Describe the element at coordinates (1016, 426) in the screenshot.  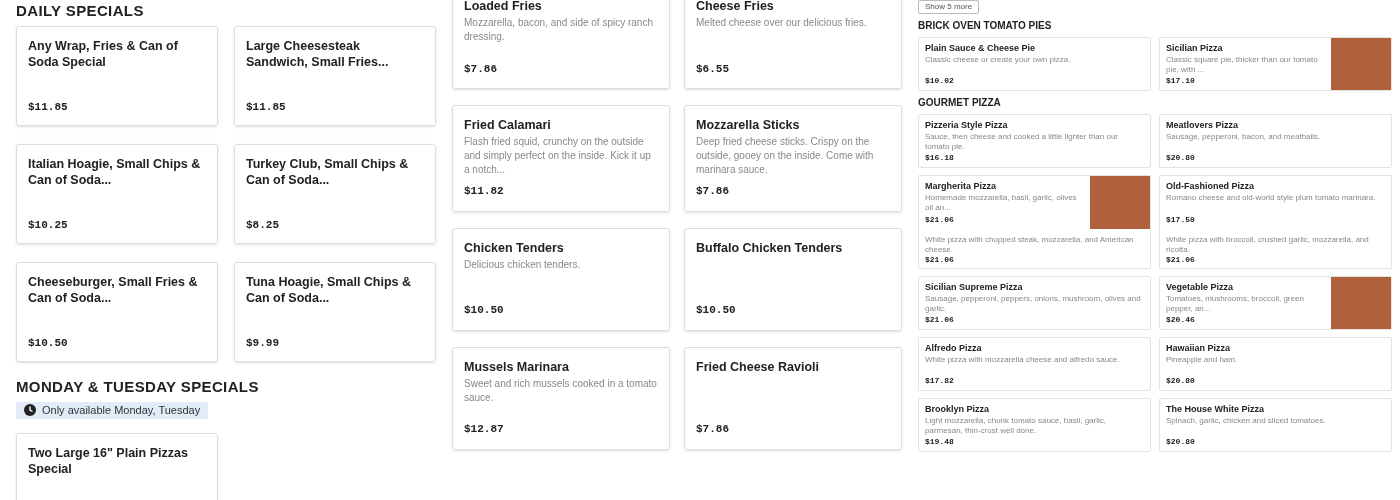
I see `item-description: Light mozzarella, chunk tomato sauce, basil, garlic, parmesan, thin-crust well done.` at that location.